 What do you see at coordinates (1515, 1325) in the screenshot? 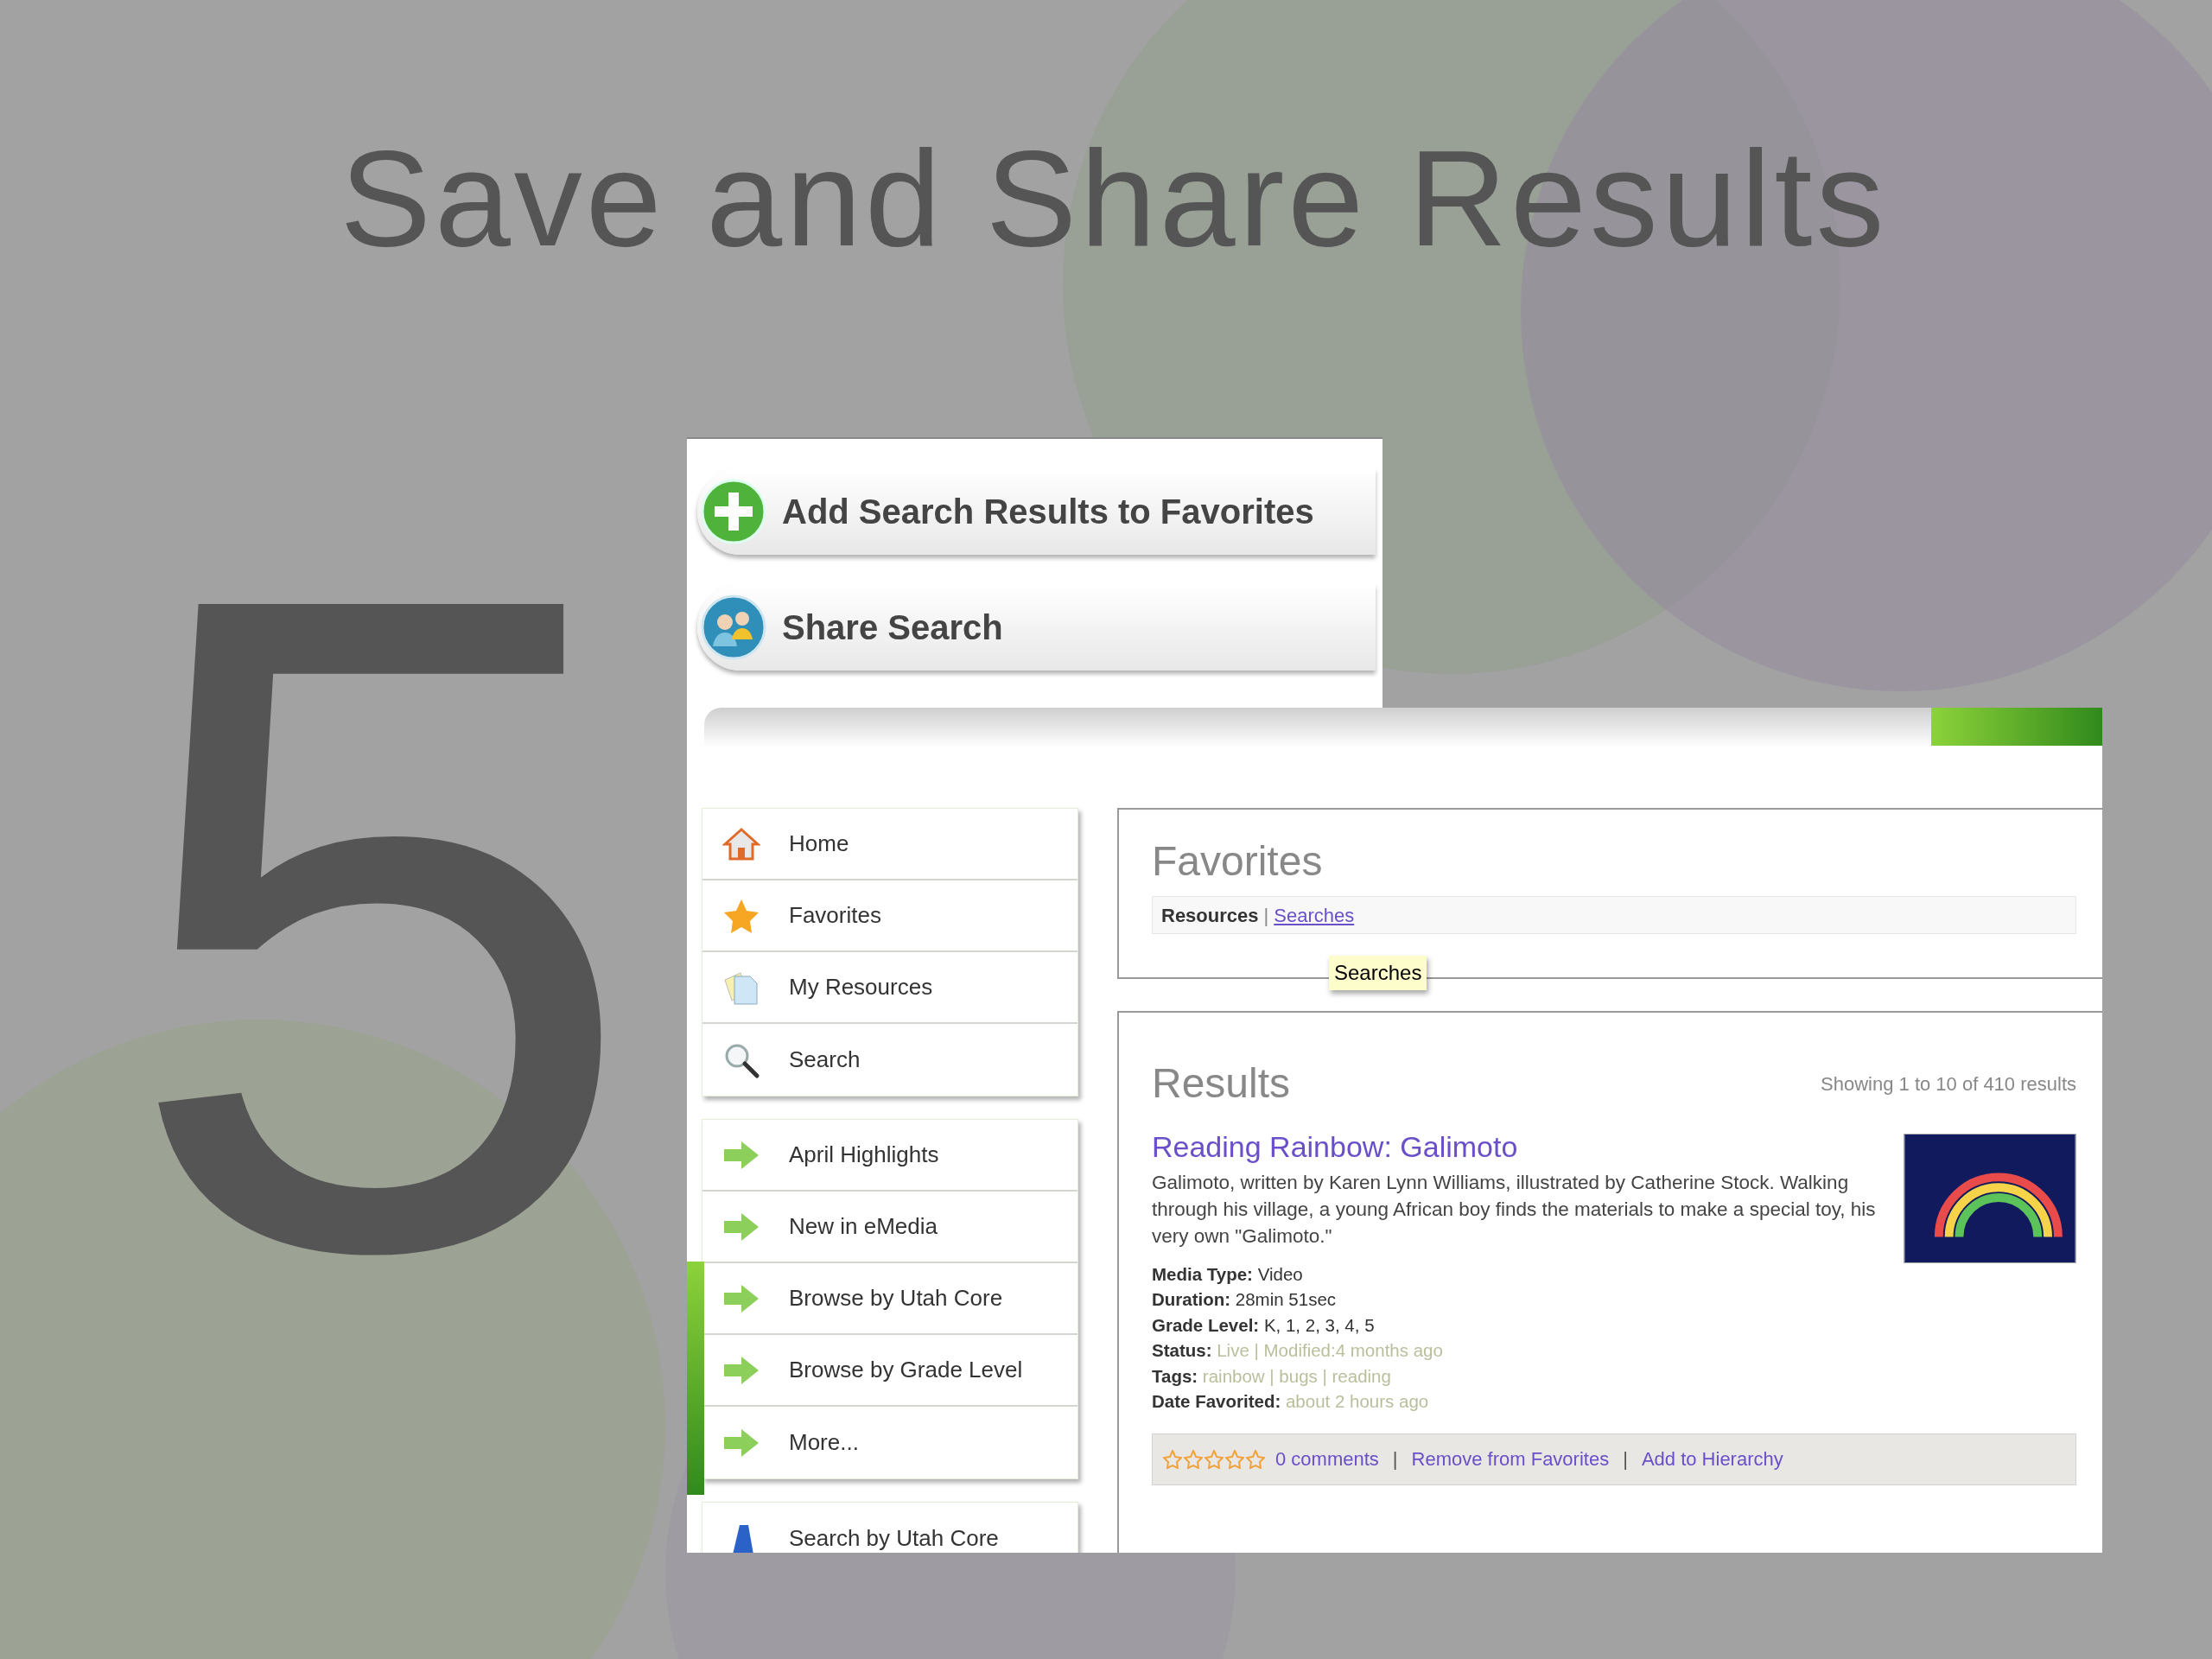
I see `result-field: Grade Level: K, 1, 2, 3, 4, 5` at bounding box center [1515, 1325].